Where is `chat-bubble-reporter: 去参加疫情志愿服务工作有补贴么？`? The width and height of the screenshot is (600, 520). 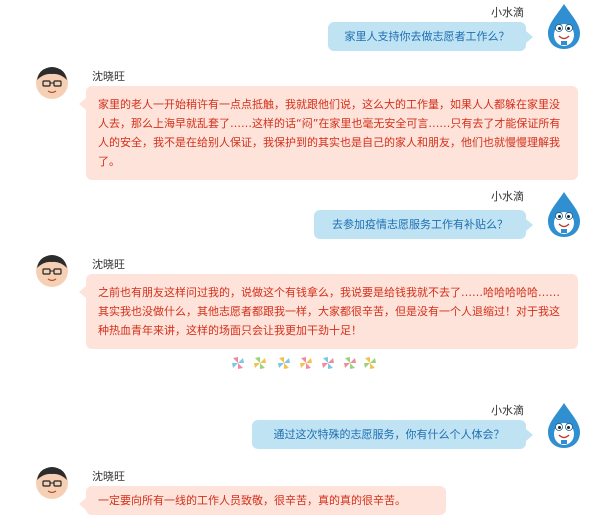 chat-bubble-reporter: 去参加疫情志愿服务工作有补贴么？ is located at coordinates (423, 224).